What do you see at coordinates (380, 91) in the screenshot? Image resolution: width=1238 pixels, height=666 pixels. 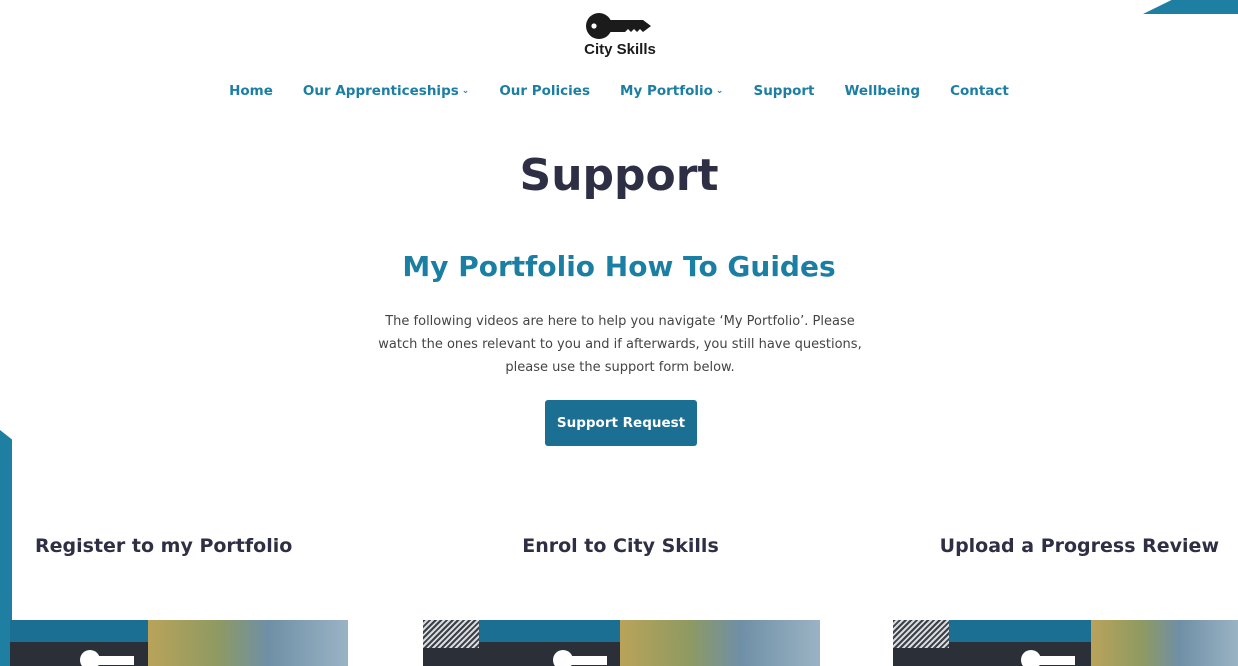 I see `nav-label: Our Apprenticeships` at bounding box center [380, 91].